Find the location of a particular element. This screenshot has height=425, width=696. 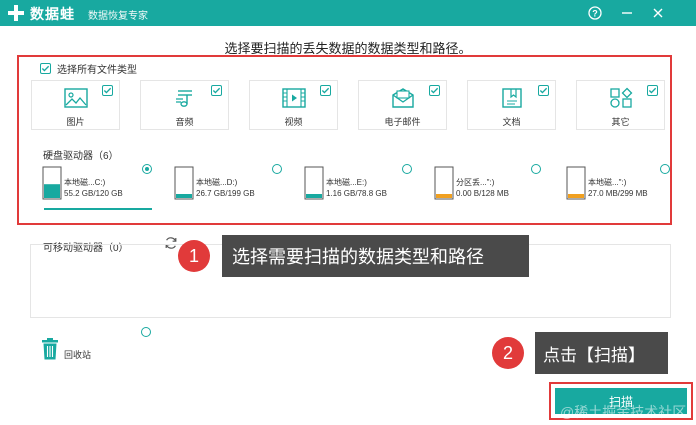

file-type-label: 电子邮件 is located at coordinates (402, 122).